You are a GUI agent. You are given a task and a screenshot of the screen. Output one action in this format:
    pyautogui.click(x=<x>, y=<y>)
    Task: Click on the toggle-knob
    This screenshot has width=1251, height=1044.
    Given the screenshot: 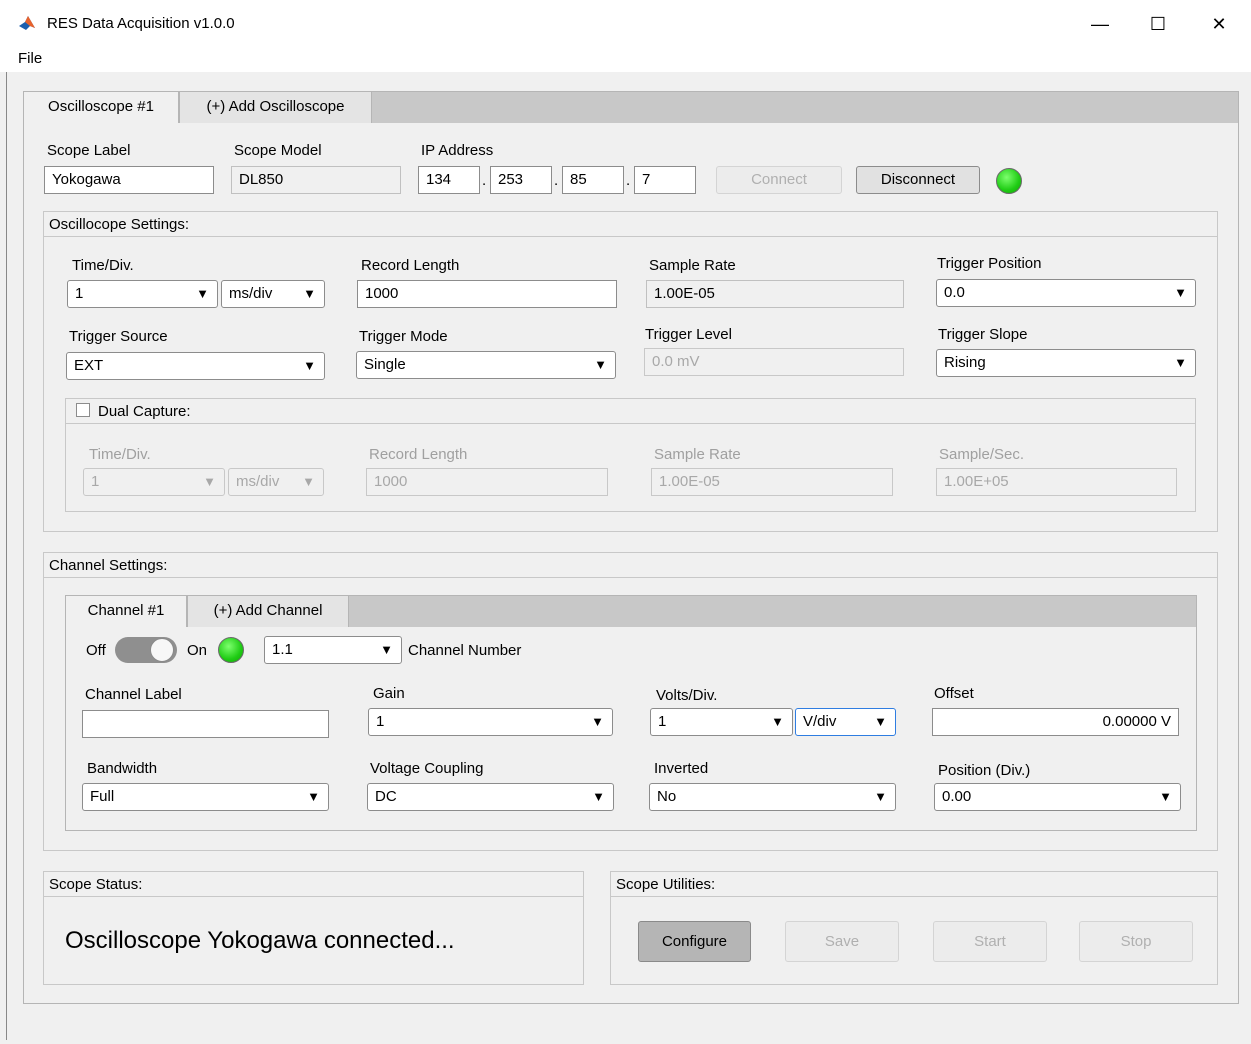 What is the action you would take?
    pyautogui.click(x=162, y=650)
    